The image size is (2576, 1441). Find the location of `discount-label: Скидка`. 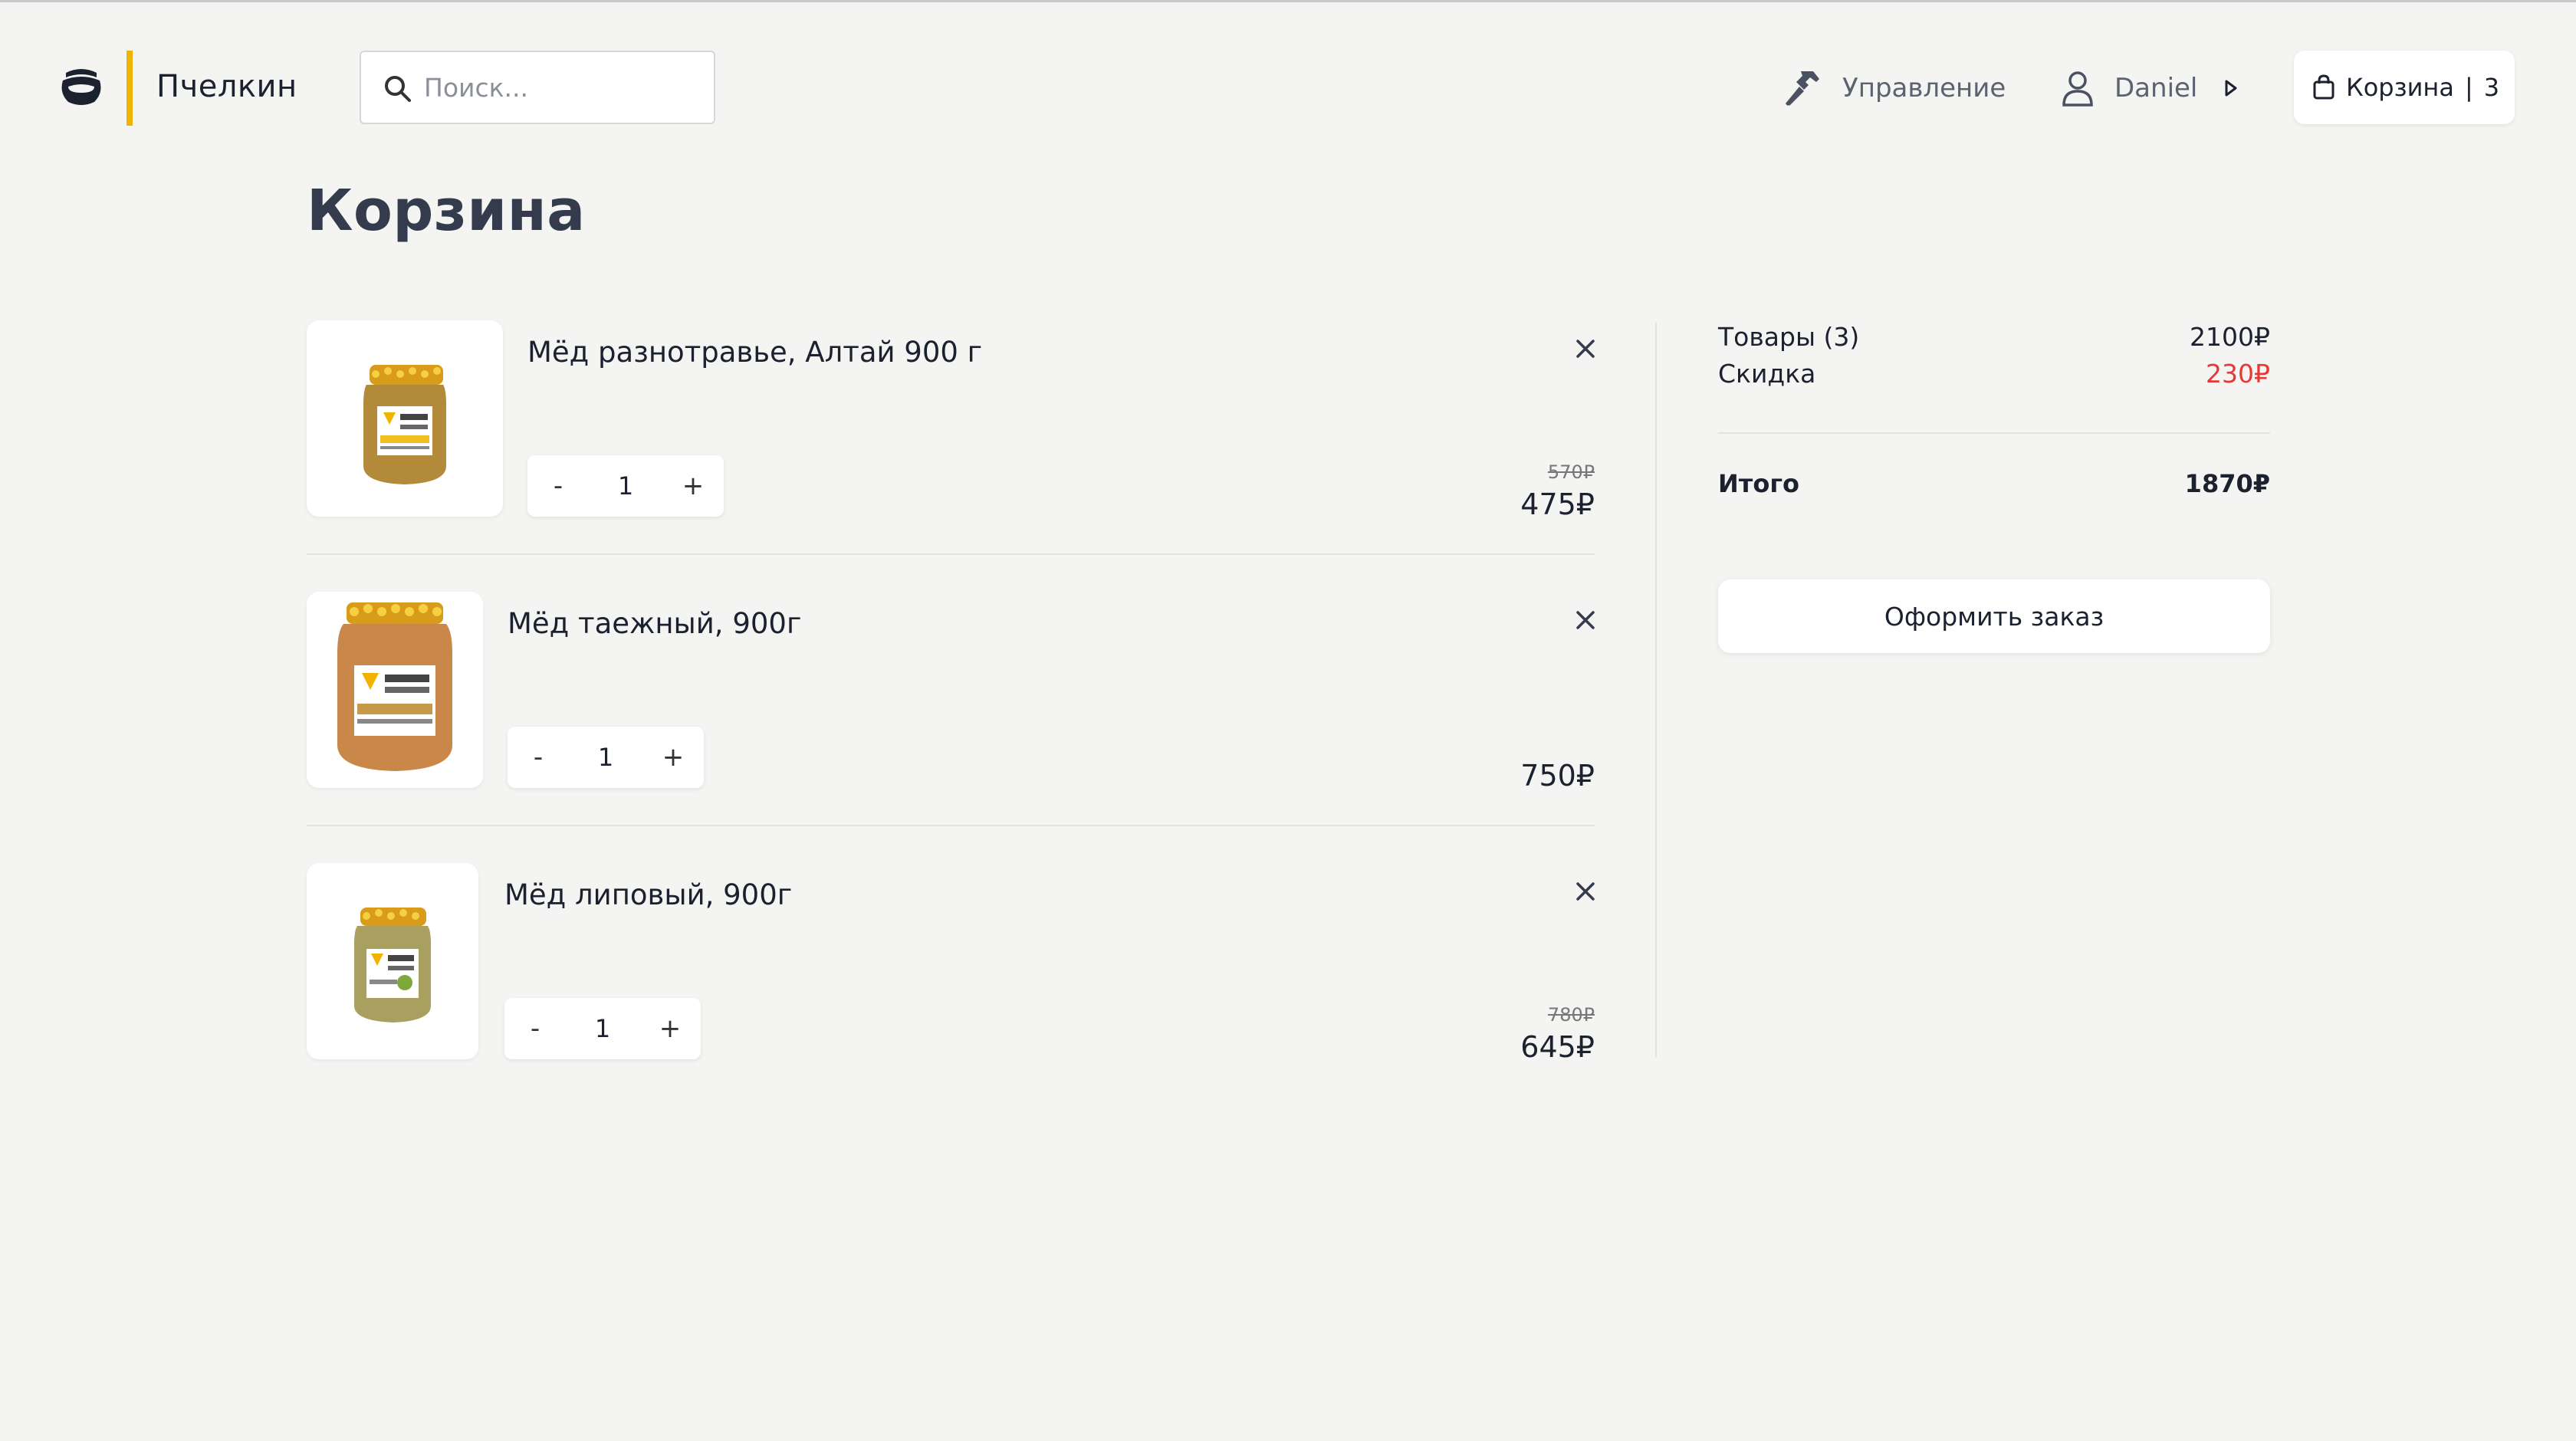

discount-label: Скидка is located at coordinates (1767, 374).